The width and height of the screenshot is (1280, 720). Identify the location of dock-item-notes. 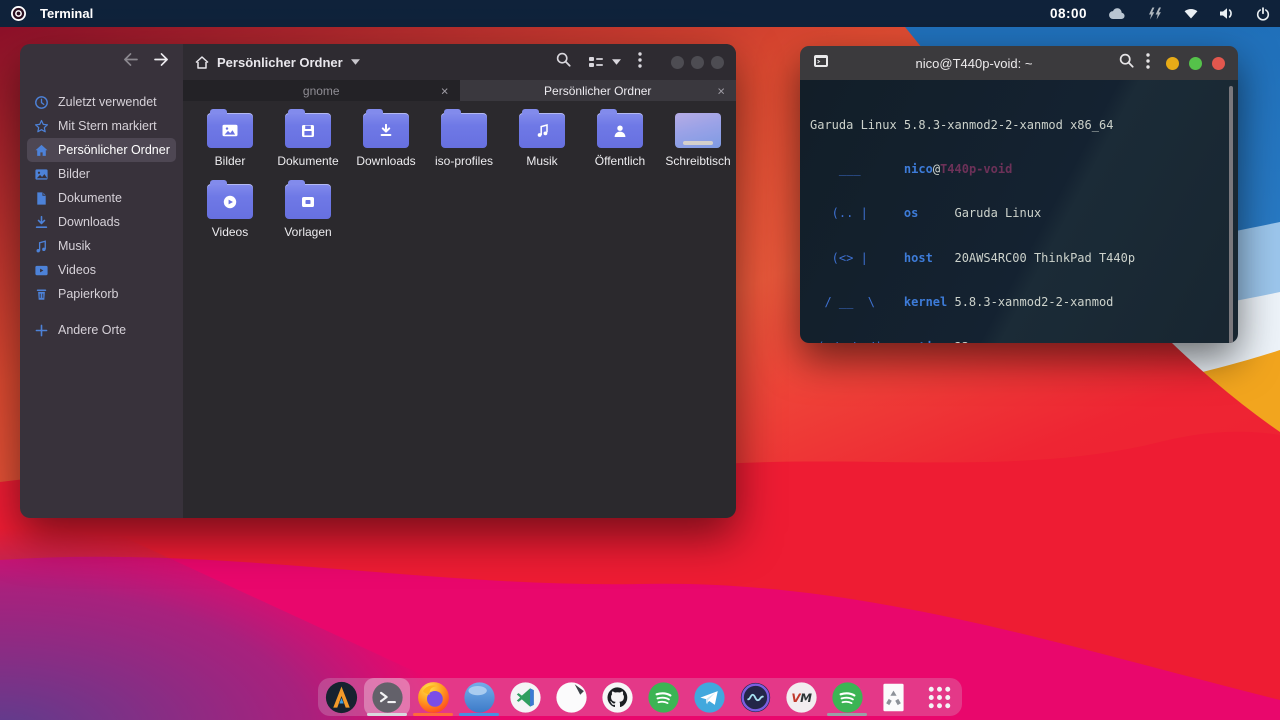
(571, 697).